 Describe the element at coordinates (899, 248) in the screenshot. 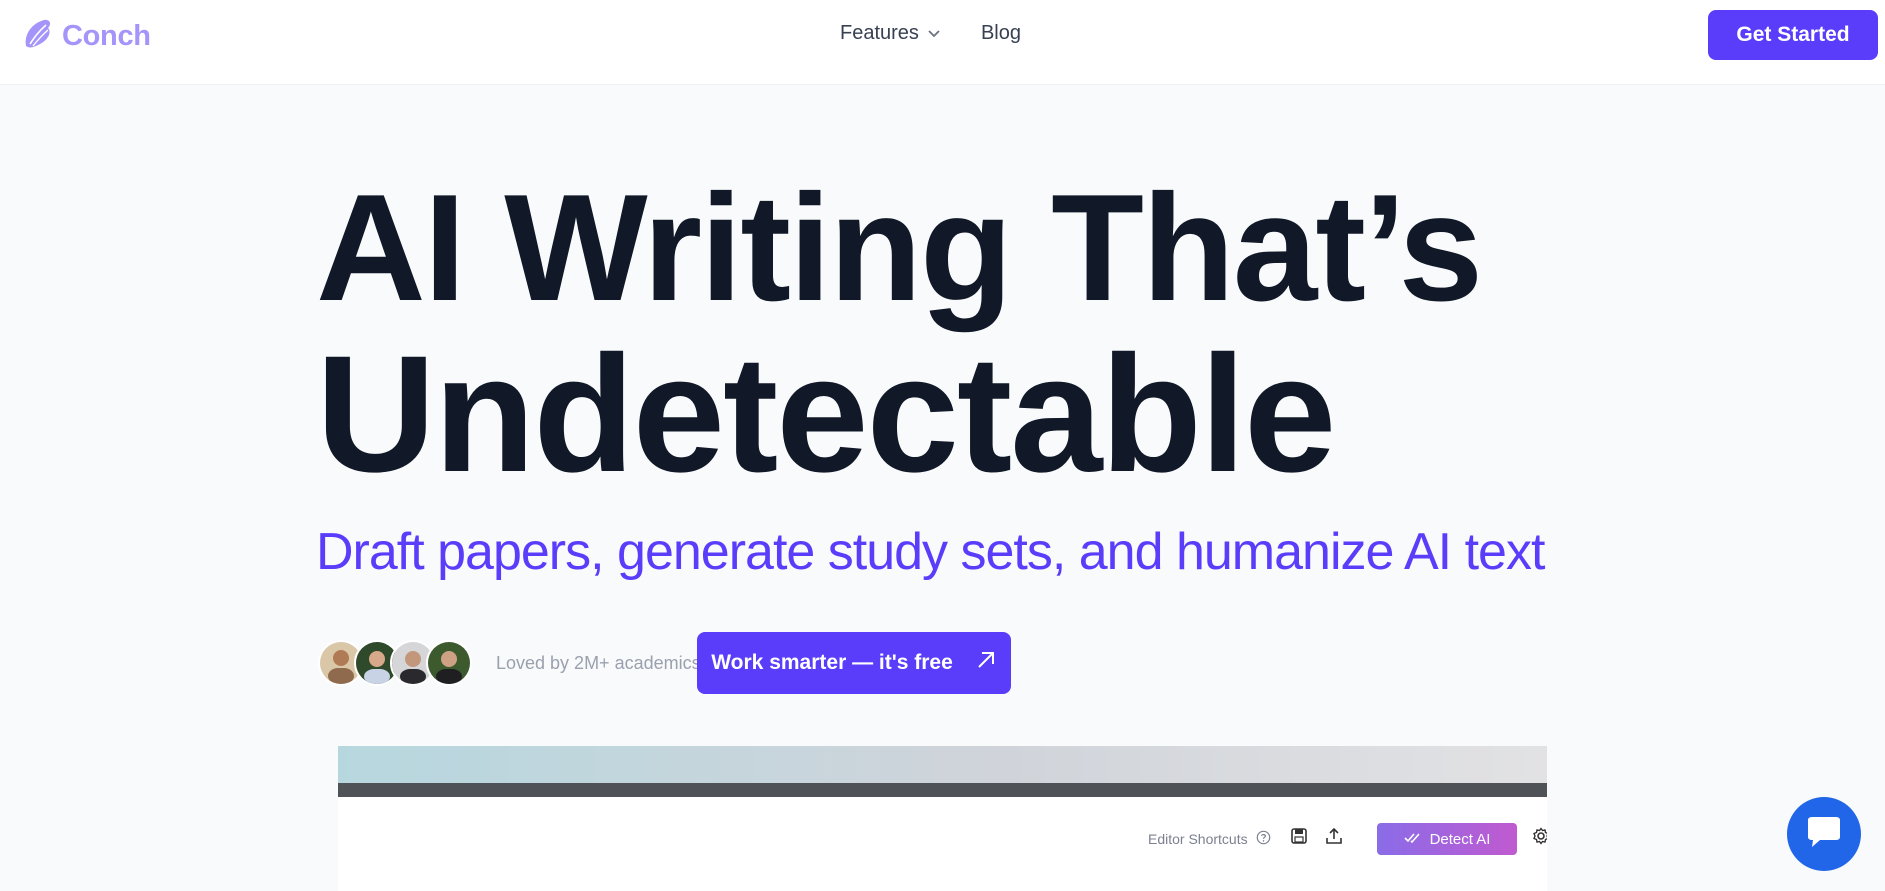

I see `hero-title-line-1: AI Writing That’s` at that location.